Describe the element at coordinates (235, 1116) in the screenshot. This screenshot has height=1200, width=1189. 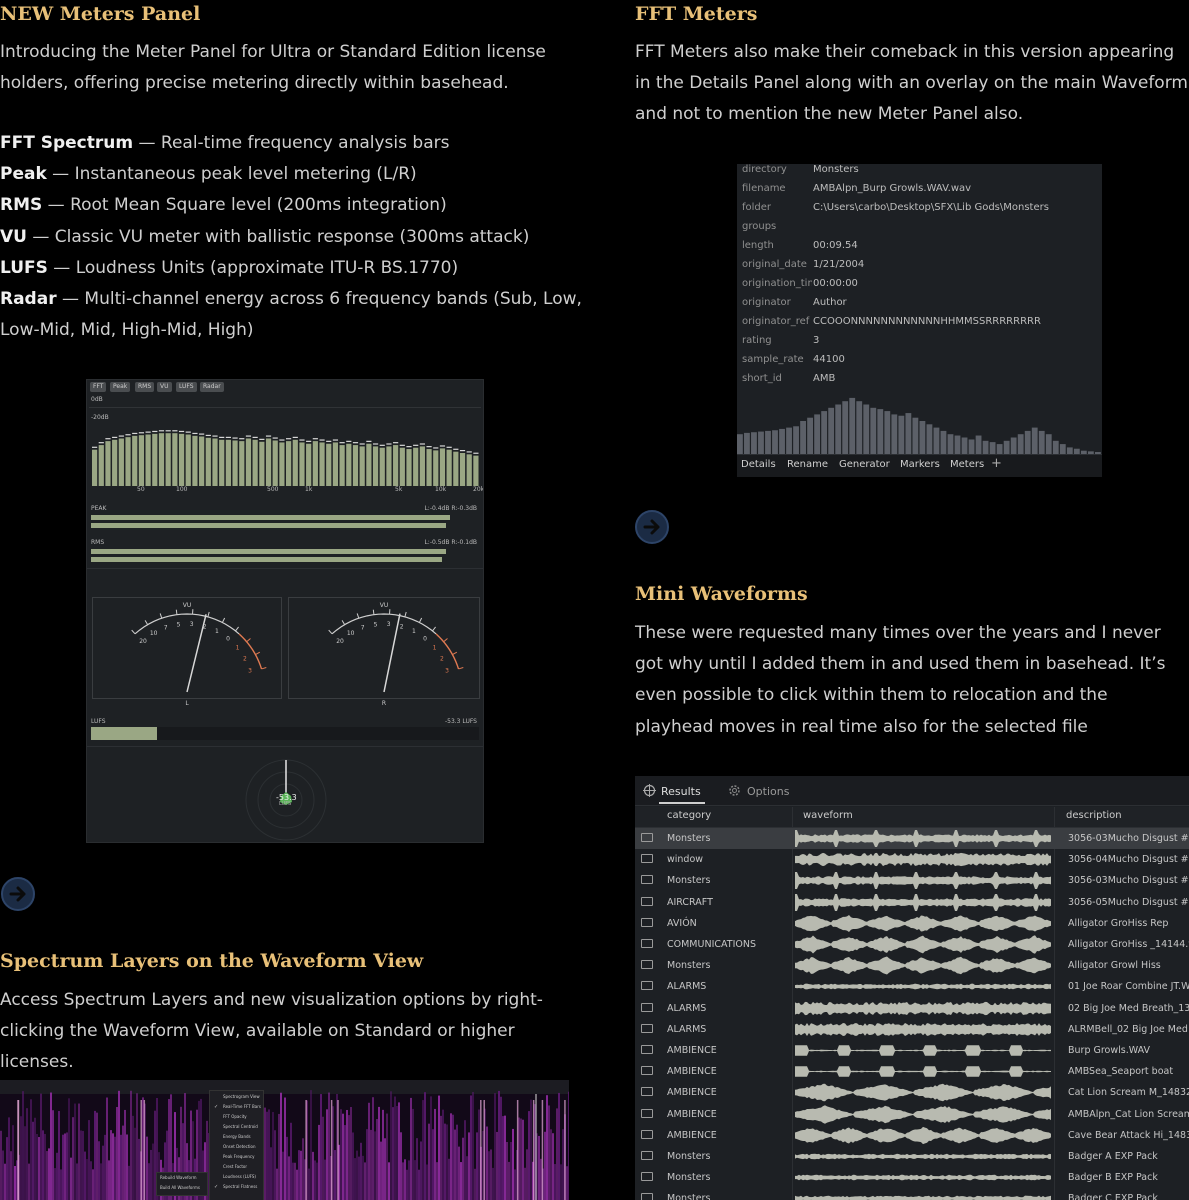
I see `context-menu-item: FFT Opacity` at that location.